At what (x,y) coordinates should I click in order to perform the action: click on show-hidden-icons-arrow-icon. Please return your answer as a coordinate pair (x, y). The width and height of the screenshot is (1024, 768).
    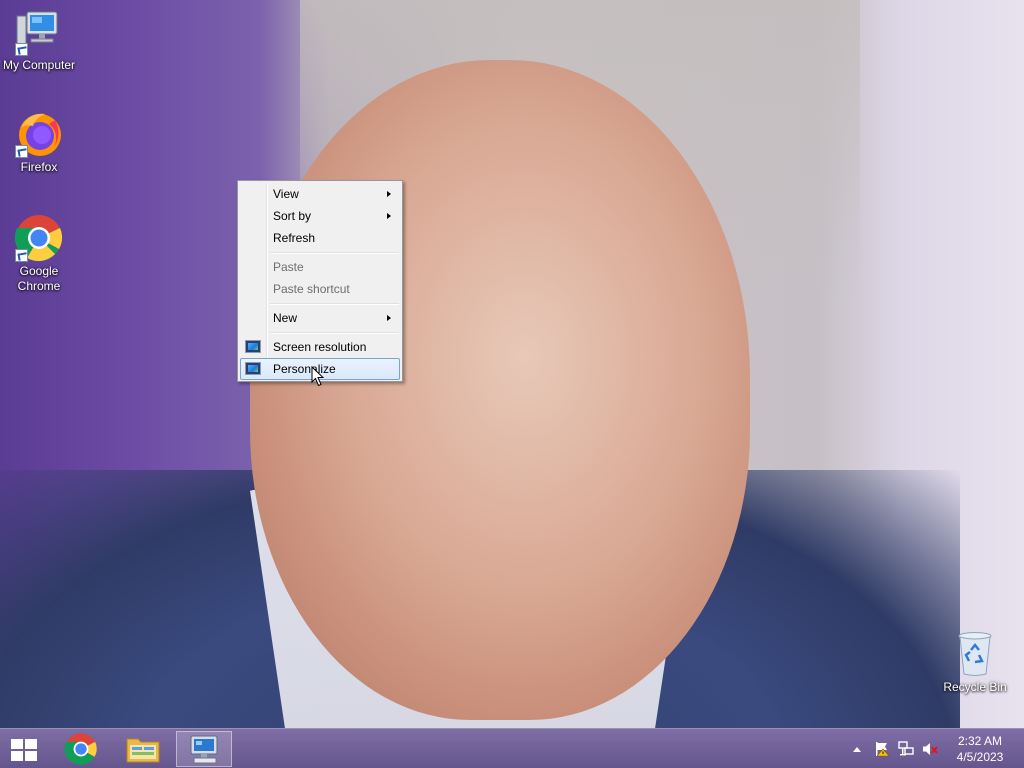
    Looking at the image, I should click on (857, 749).